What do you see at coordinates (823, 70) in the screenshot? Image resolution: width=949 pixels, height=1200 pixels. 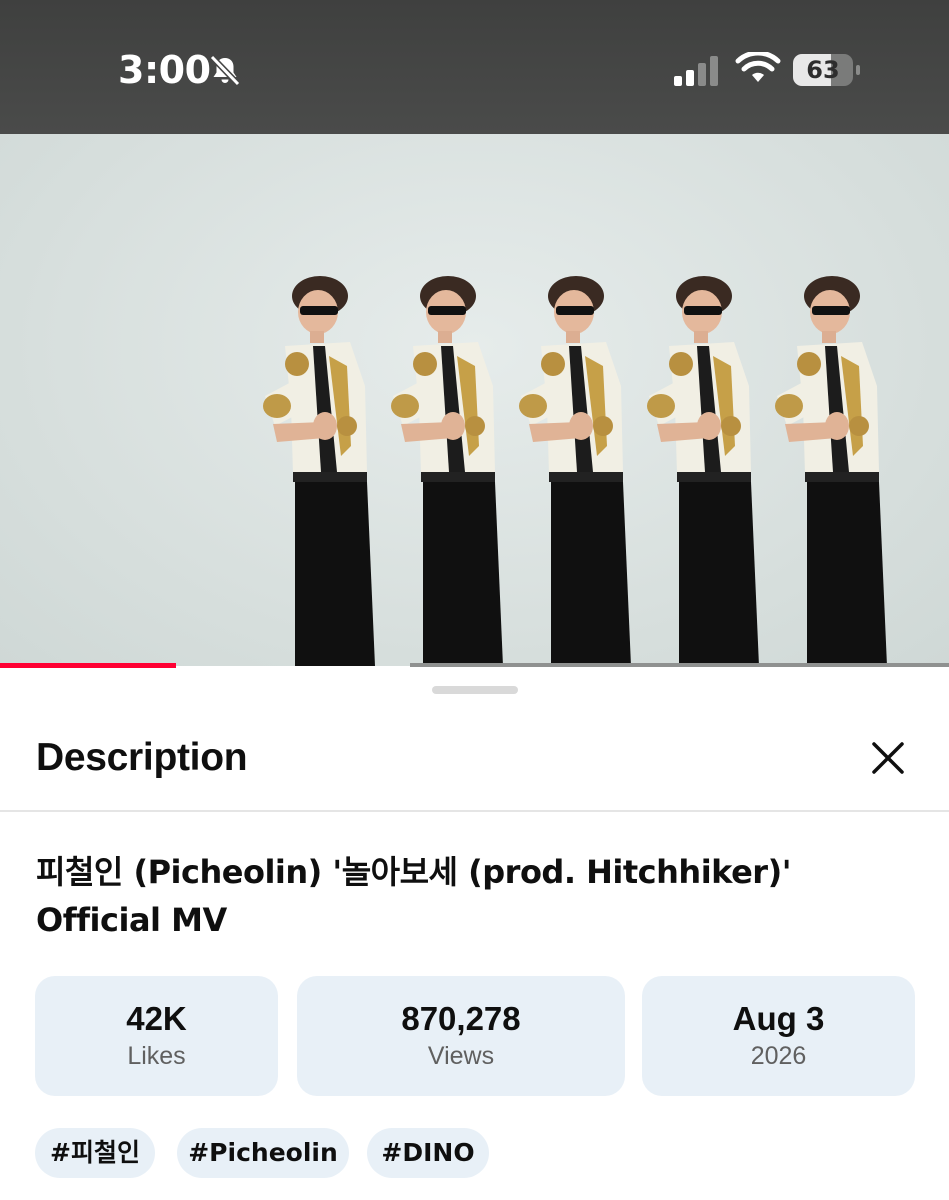 I see `battery-level: 63` at bounding box center [823, 70].